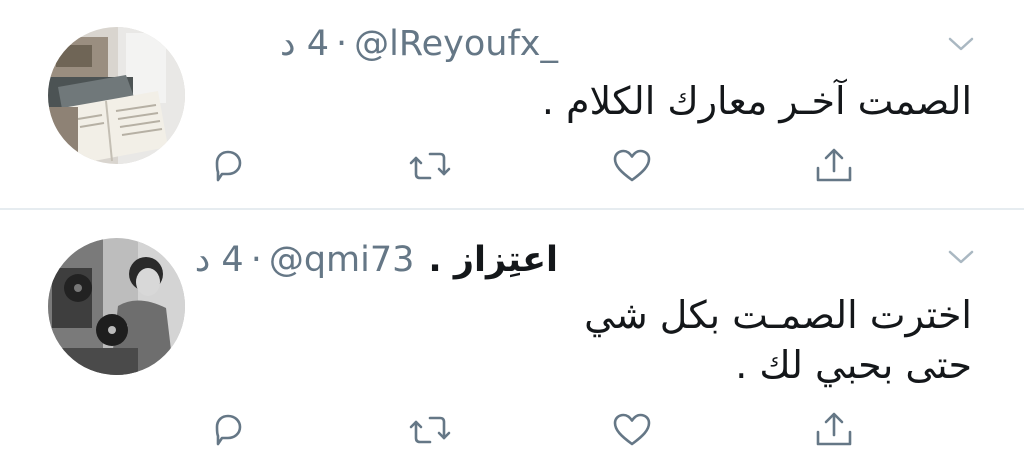  What do you see at coordinates (778, 340) in the screenshot?
I see `tweet-text: اخترت الصمـت بكل شي حتى بحبي لك .` at bounding box center [778, 340].